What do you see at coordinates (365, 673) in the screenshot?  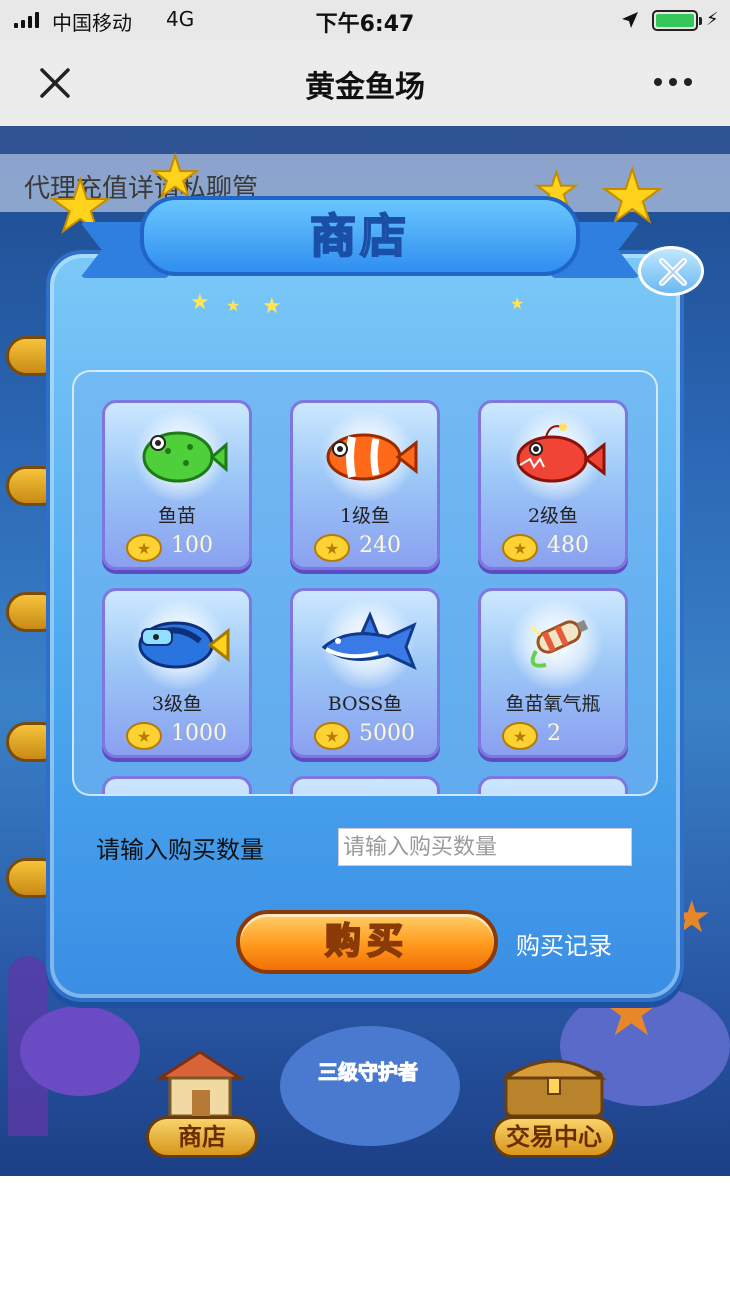 I see `shop-item-card: BOSS鱼 ★ 5000` at bounding box center [365, 673].